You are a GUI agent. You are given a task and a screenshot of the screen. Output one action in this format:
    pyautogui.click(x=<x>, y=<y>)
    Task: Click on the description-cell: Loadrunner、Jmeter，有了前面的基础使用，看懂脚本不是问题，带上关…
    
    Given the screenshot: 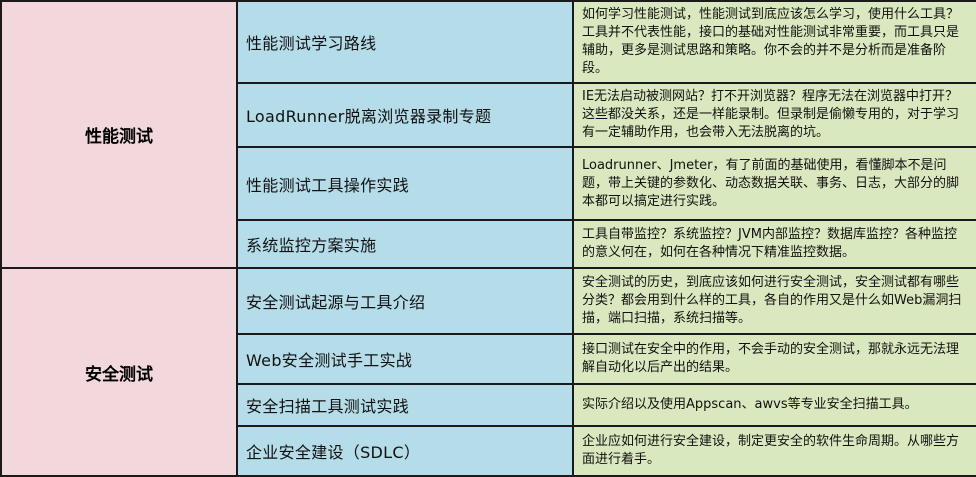 What is the action you would take?
    pyautogui.click(x=774, y=183)
    